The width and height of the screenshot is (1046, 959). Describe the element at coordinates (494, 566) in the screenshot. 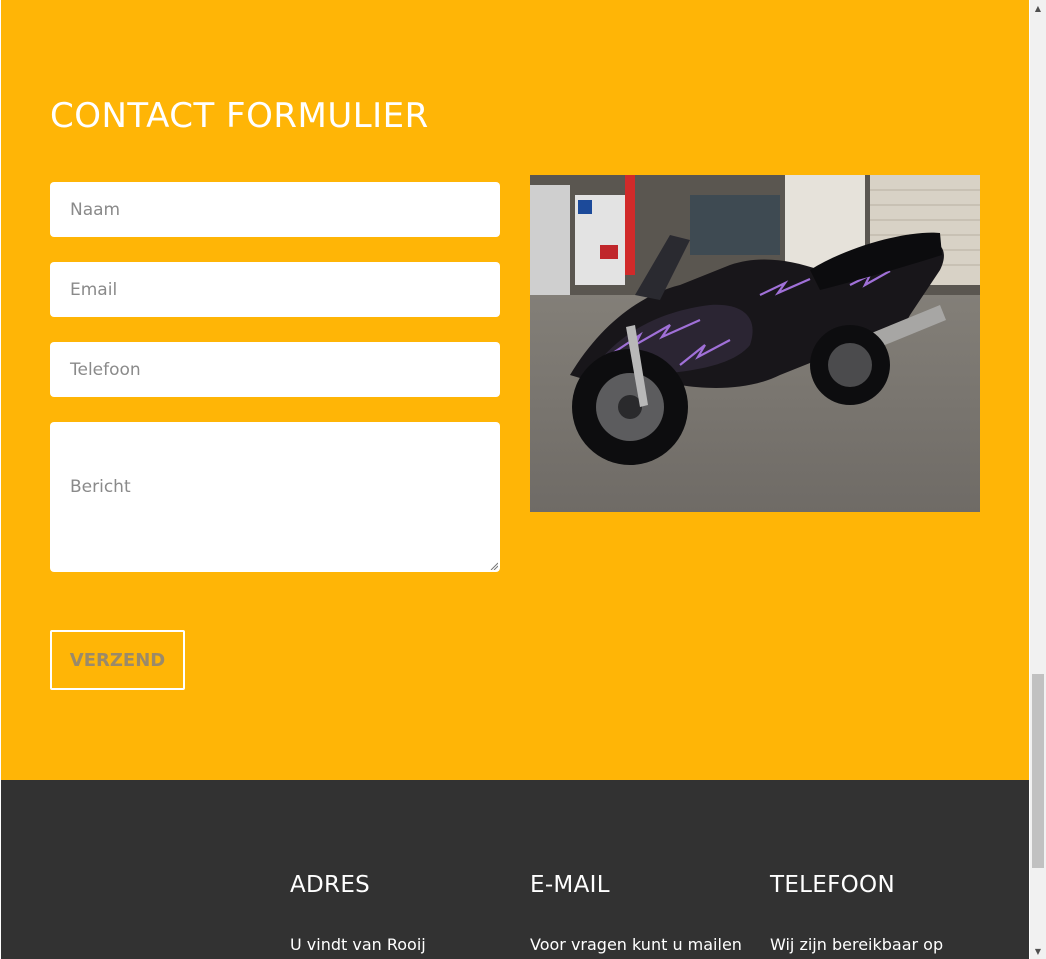

I see `resize-grip-icon` at that location.